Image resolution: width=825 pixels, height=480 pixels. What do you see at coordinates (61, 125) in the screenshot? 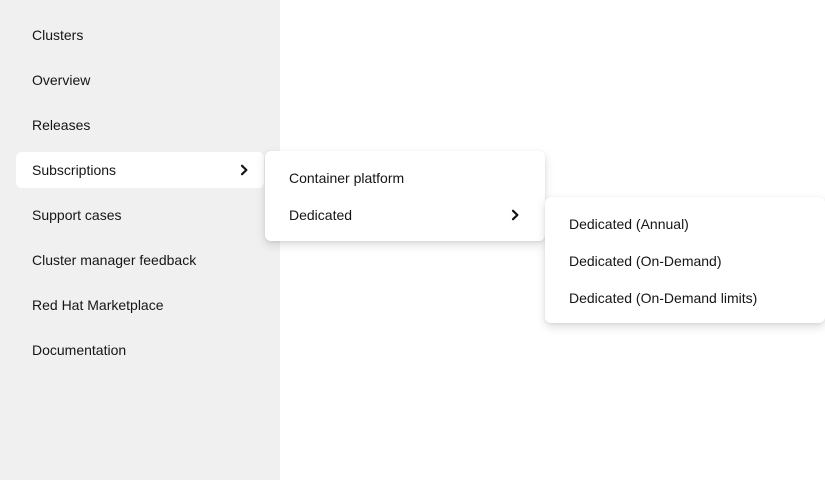
I see `sidebar-item-label: Releases` at bounding box center [61, 125].